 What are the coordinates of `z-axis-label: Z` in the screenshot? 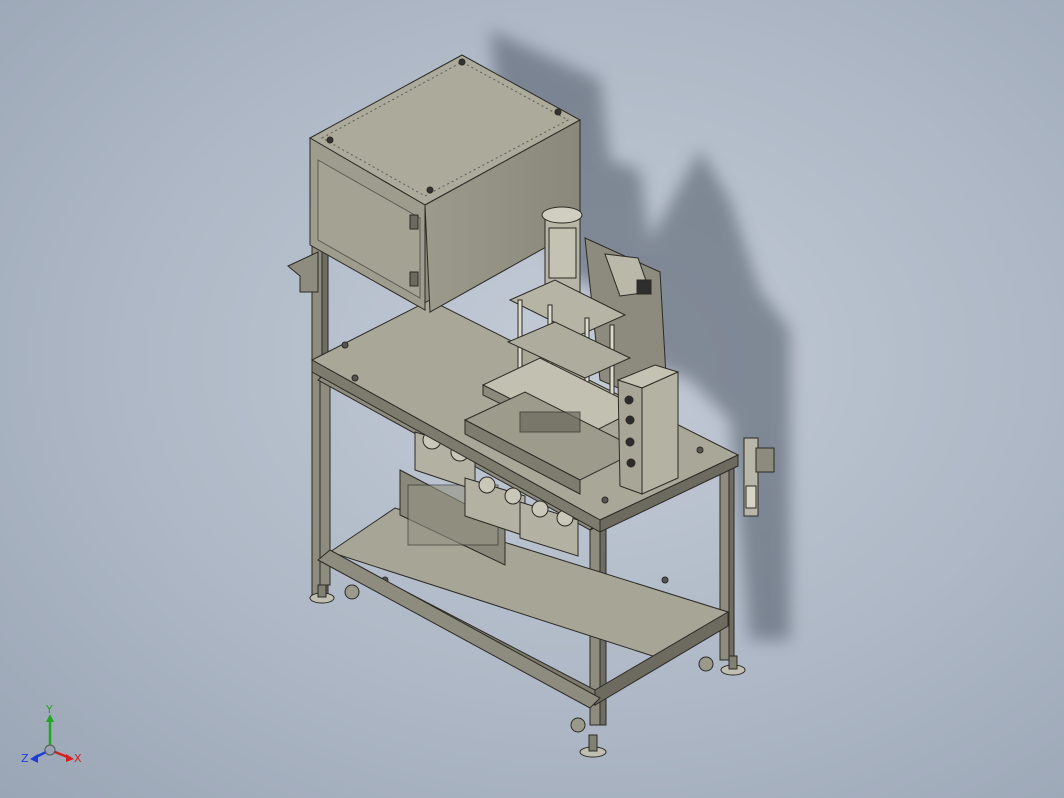 It's located at (25, 758).